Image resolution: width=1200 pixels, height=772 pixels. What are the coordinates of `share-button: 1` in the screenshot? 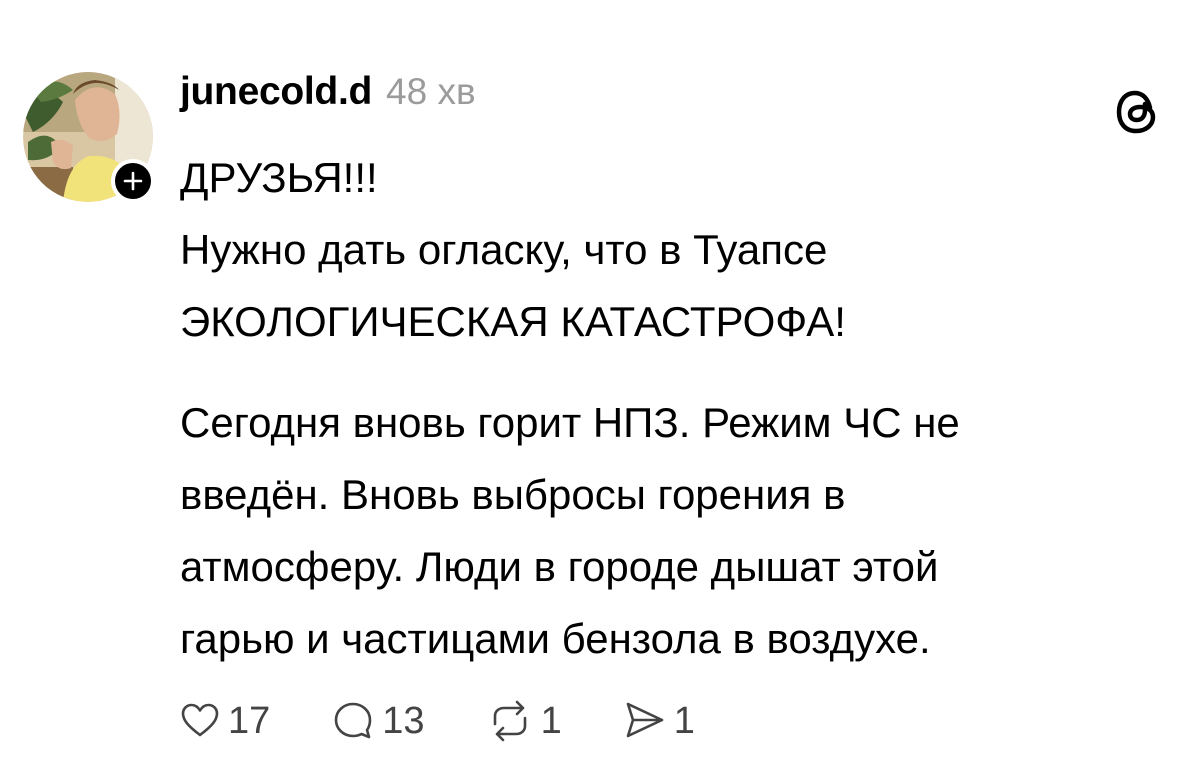 It's located at (659, 721).